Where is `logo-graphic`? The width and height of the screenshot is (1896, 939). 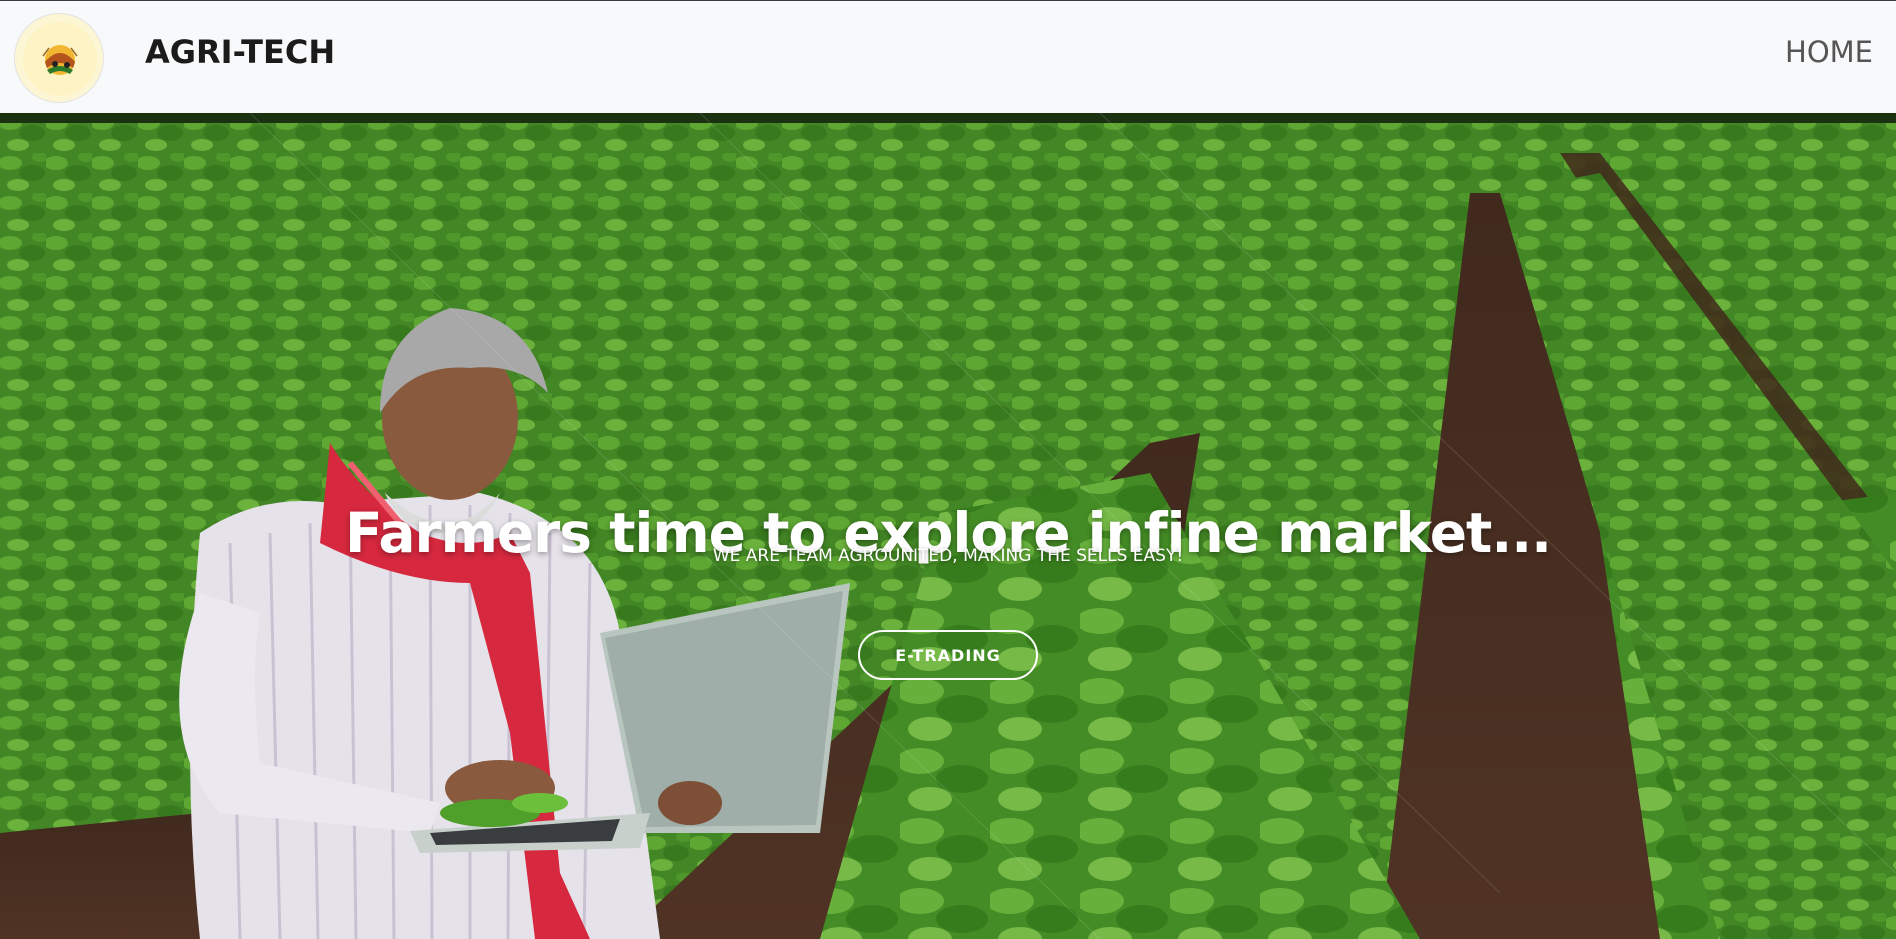 logo-graphic is located at coordinates (60, 59).